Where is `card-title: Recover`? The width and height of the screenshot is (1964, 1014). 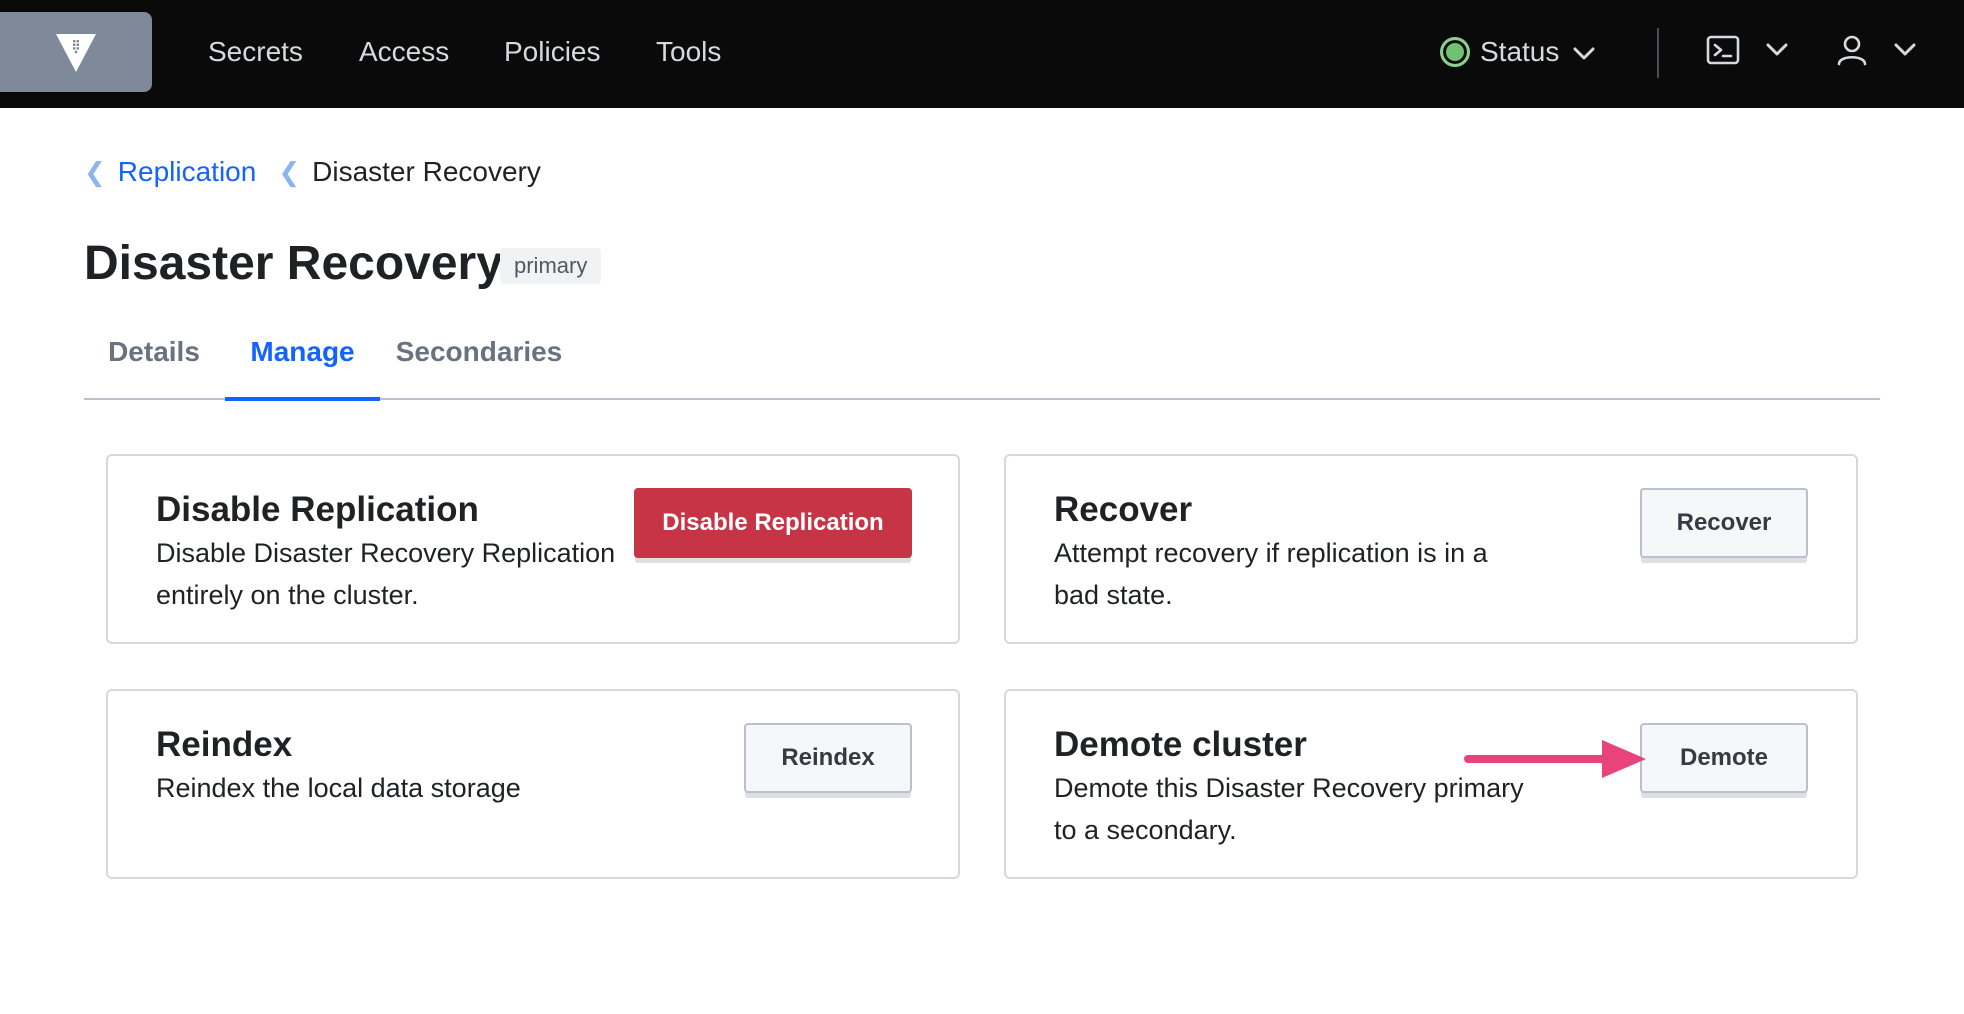
card-title: Recover is located at coordinates (1123, 509).